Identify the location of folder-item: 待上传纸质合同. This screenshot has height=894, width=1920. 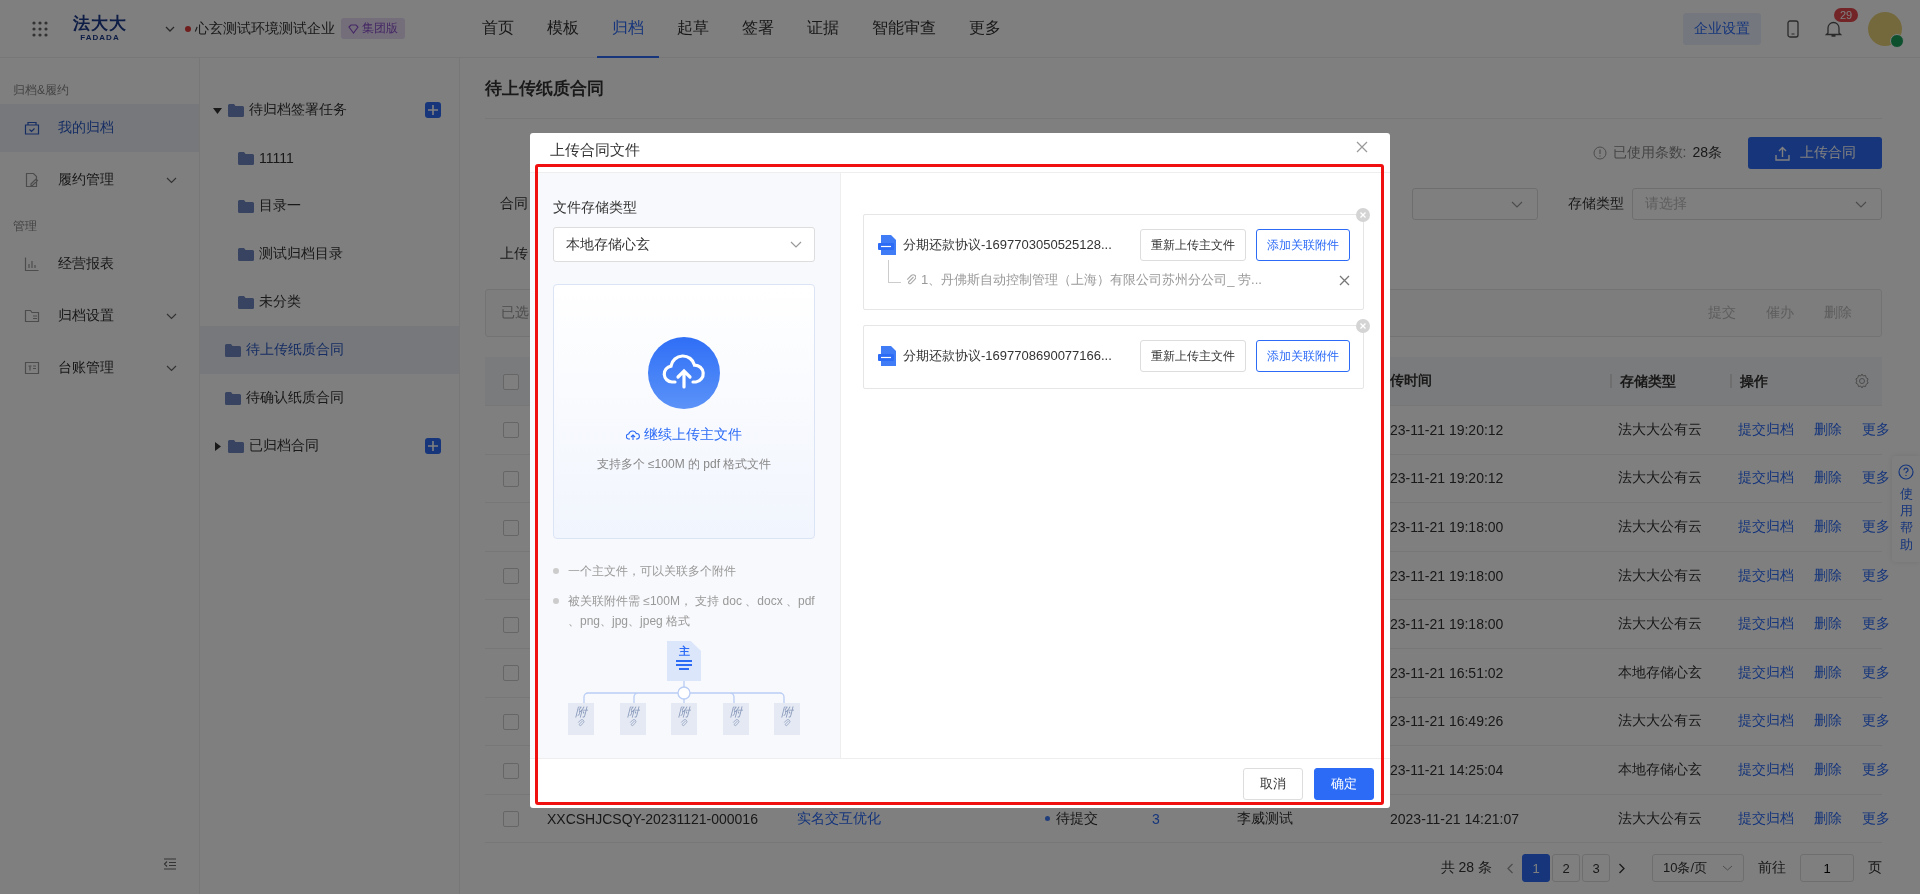
(329, 350).